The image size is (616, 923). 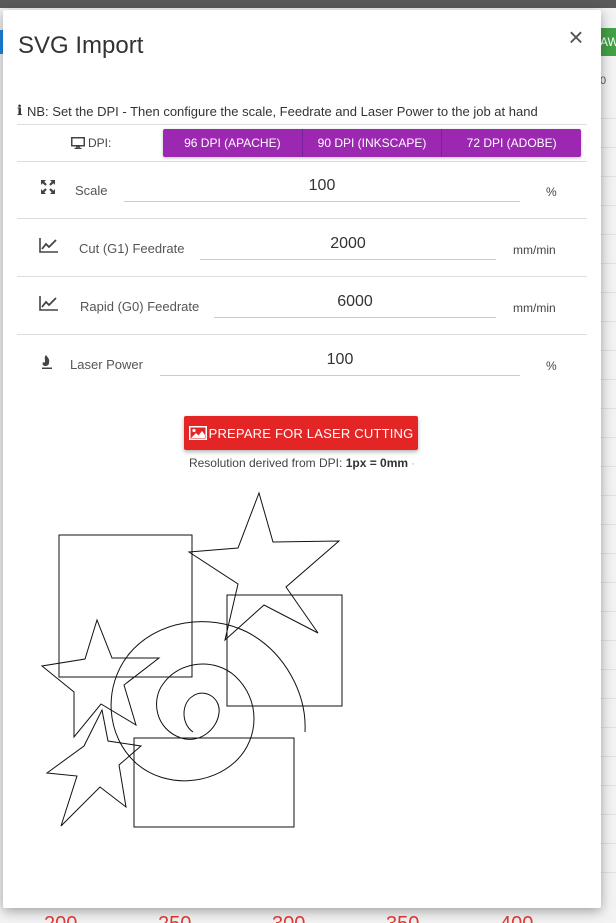 I want to click on expand-icon, so click(x=48, y=187).